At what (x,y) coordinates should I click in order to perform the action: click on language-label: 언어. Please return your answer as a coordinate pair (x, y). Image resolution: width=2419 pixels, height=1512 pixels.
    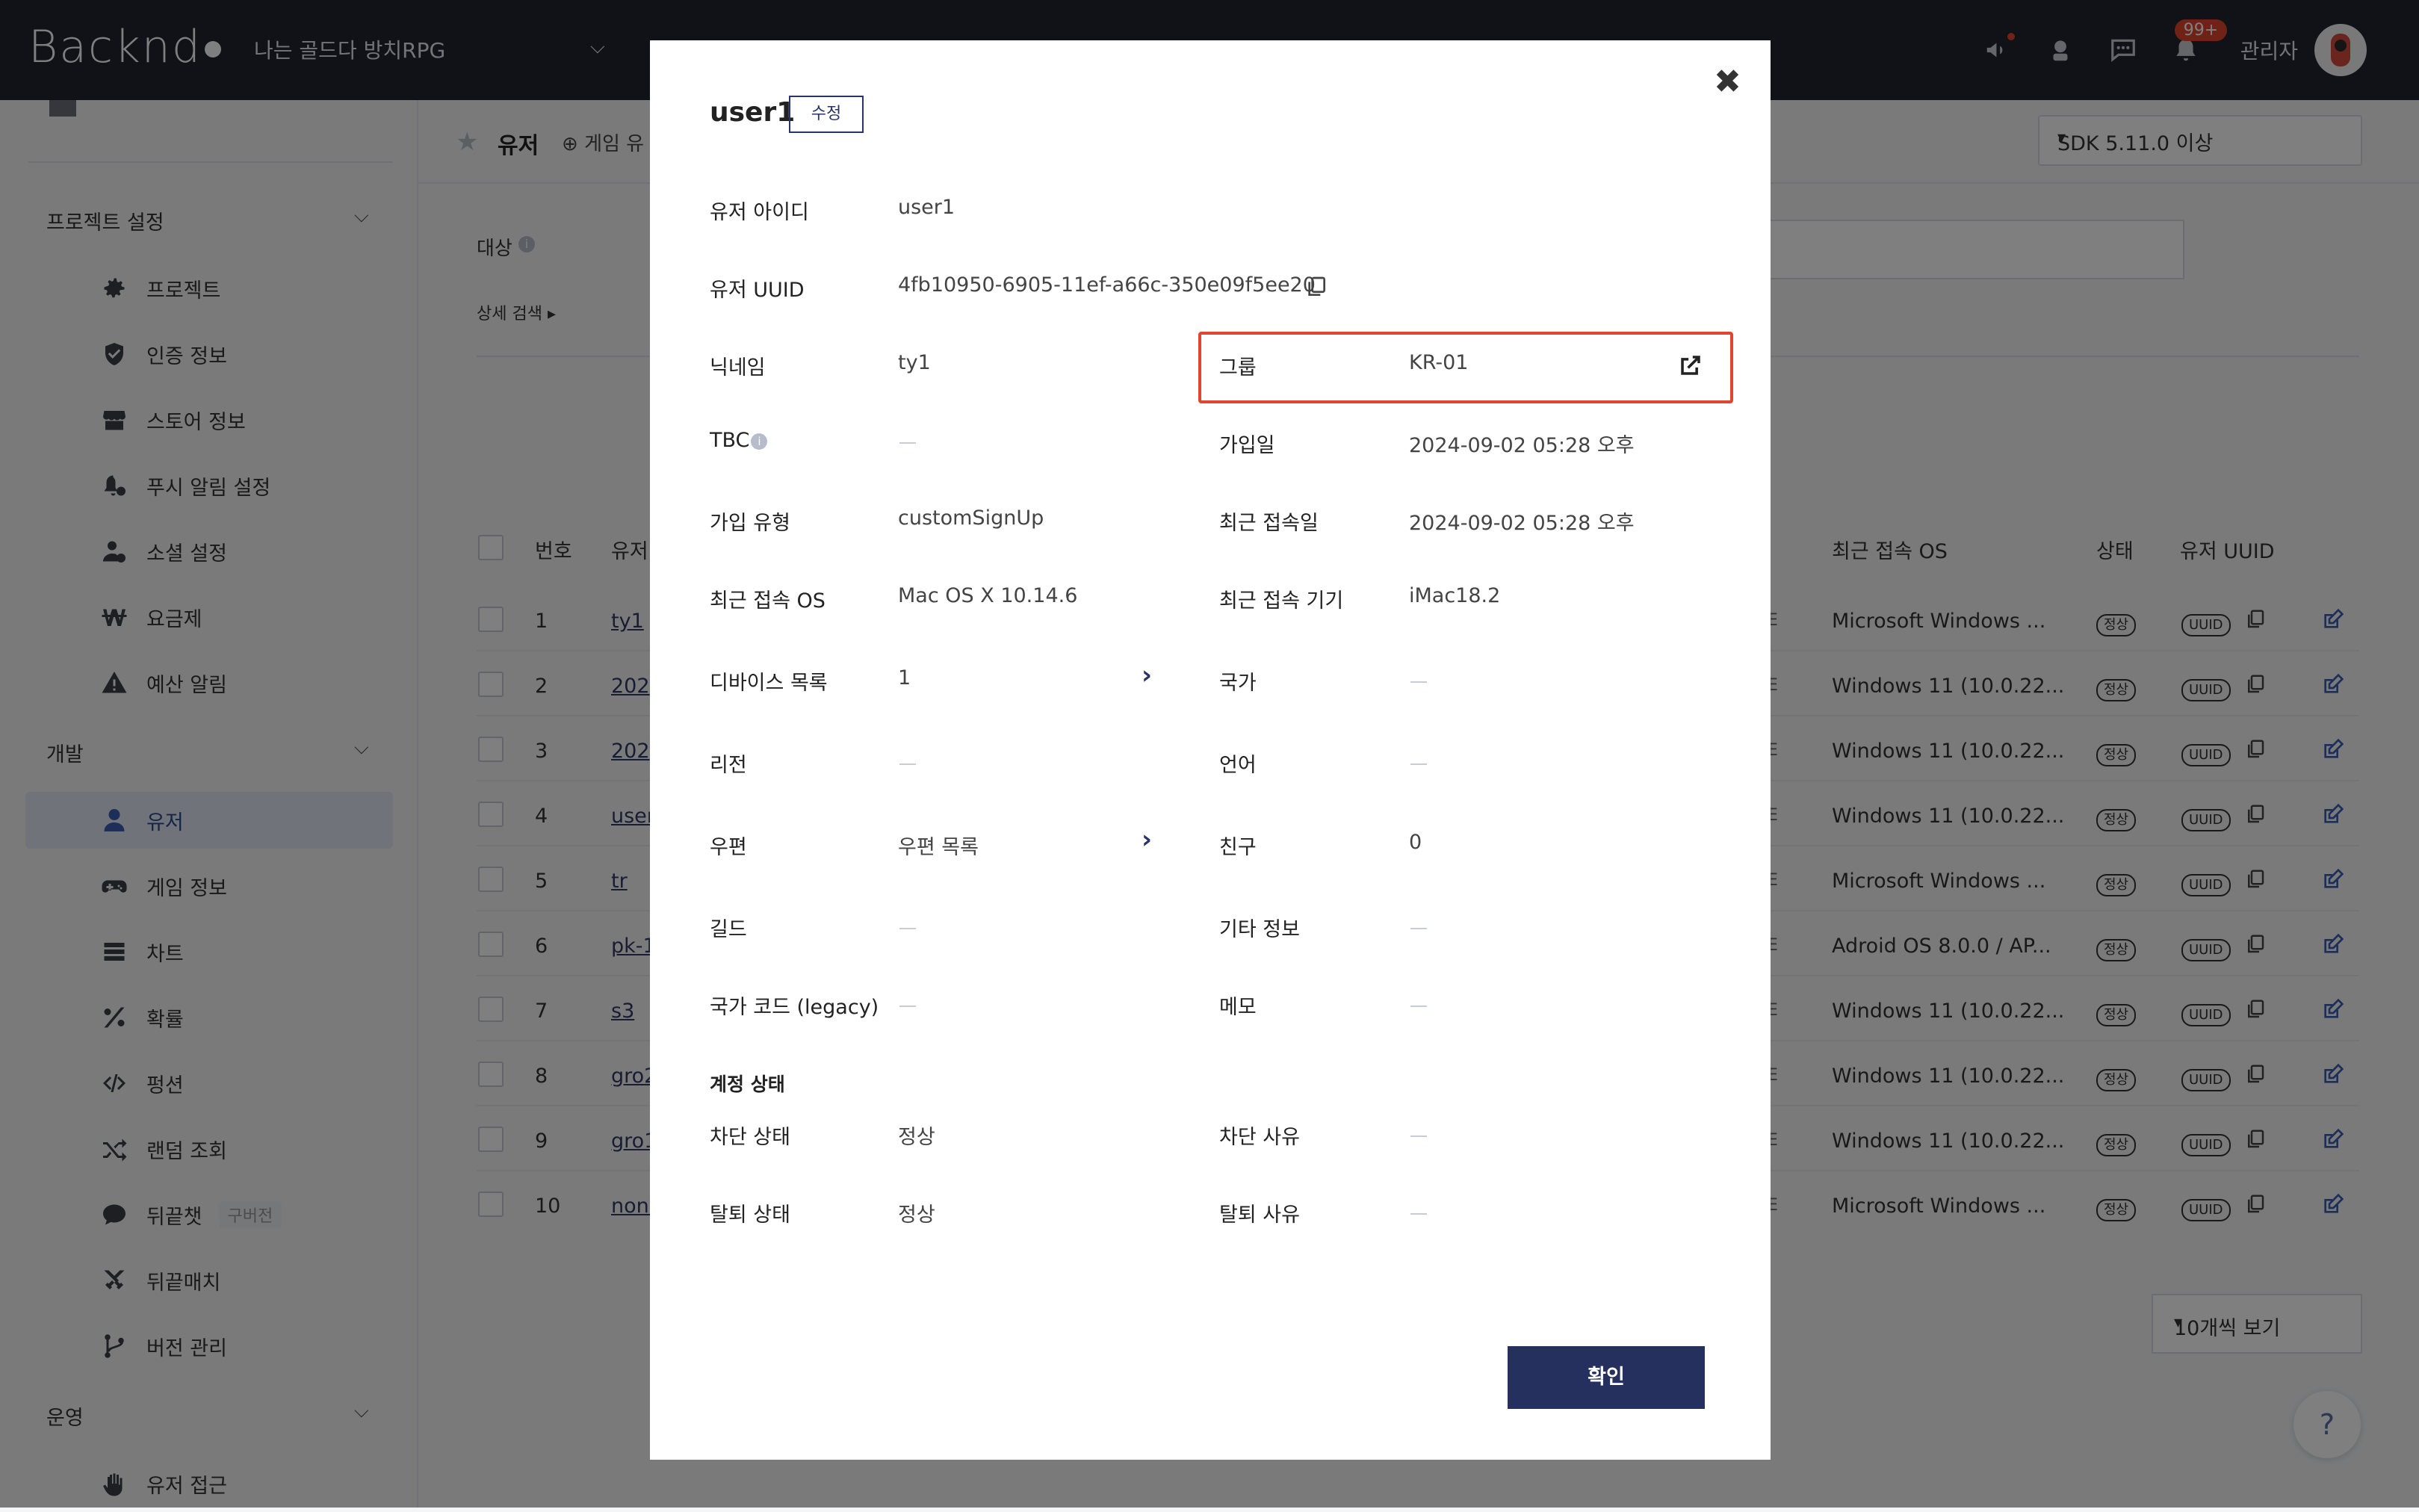
    Looking at the image, I should click on (1238, 765).